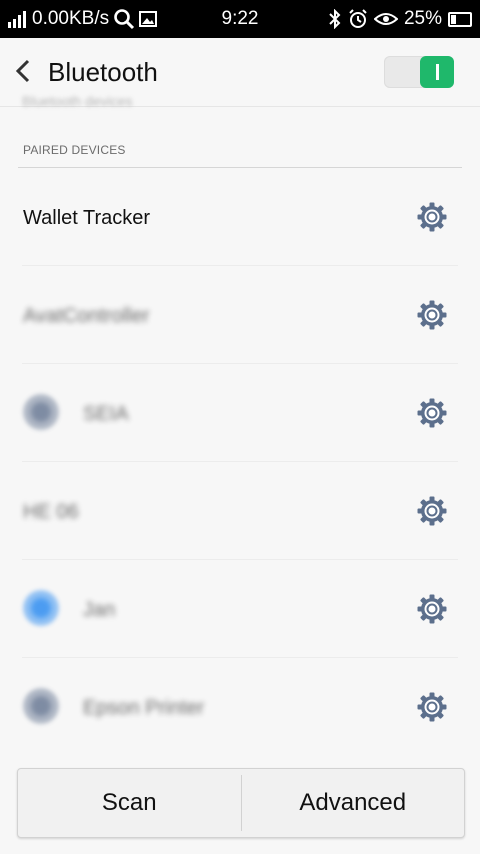  What do you see at coordinates (460, 19) in the screenshot?
I see `battery-icon` at bounding box center [460, 19].